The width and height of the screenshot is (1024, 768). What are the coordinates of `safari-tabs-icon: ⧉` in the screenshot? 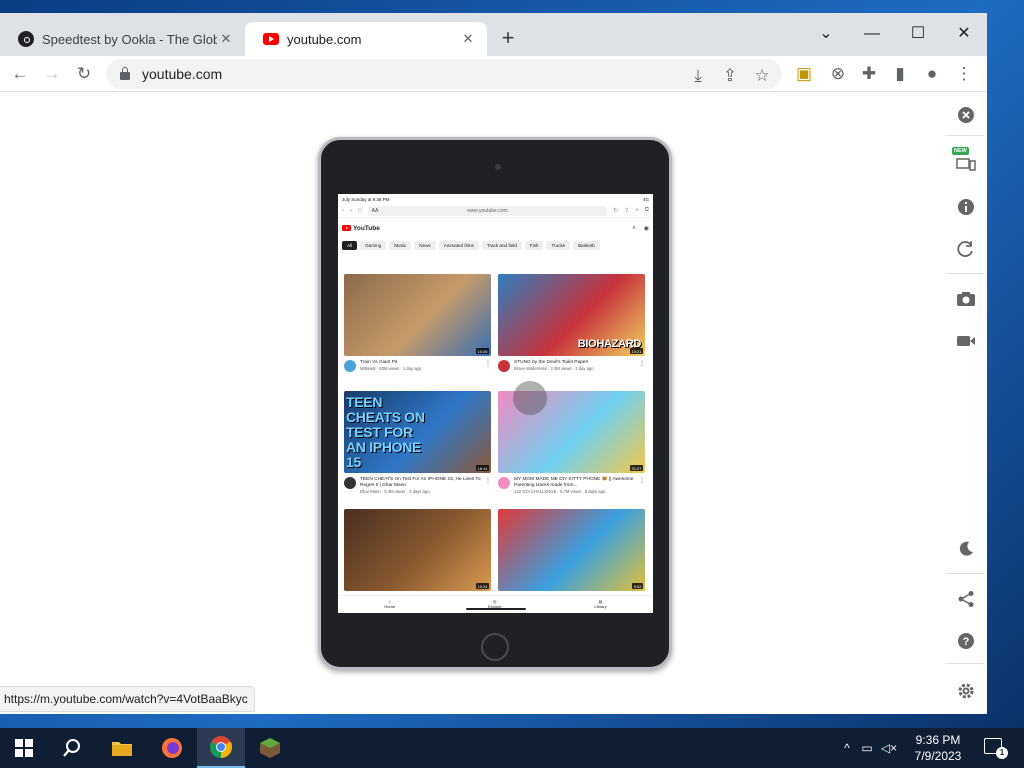 It's located at (647, 210).